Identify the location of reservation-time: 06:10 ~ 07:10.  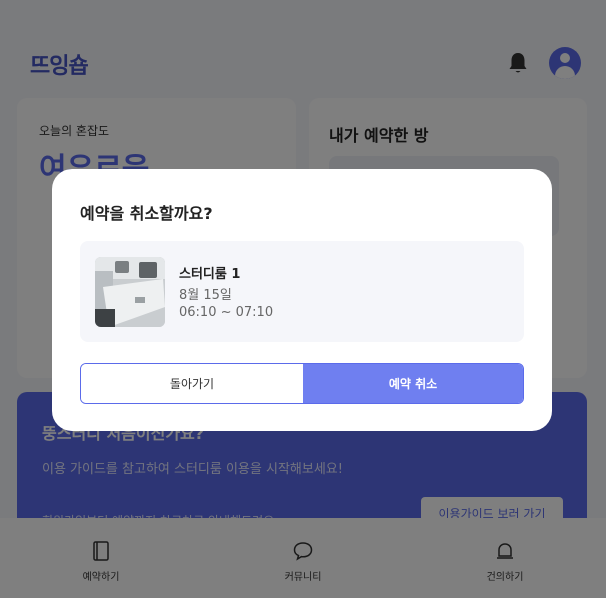
(226, 312).